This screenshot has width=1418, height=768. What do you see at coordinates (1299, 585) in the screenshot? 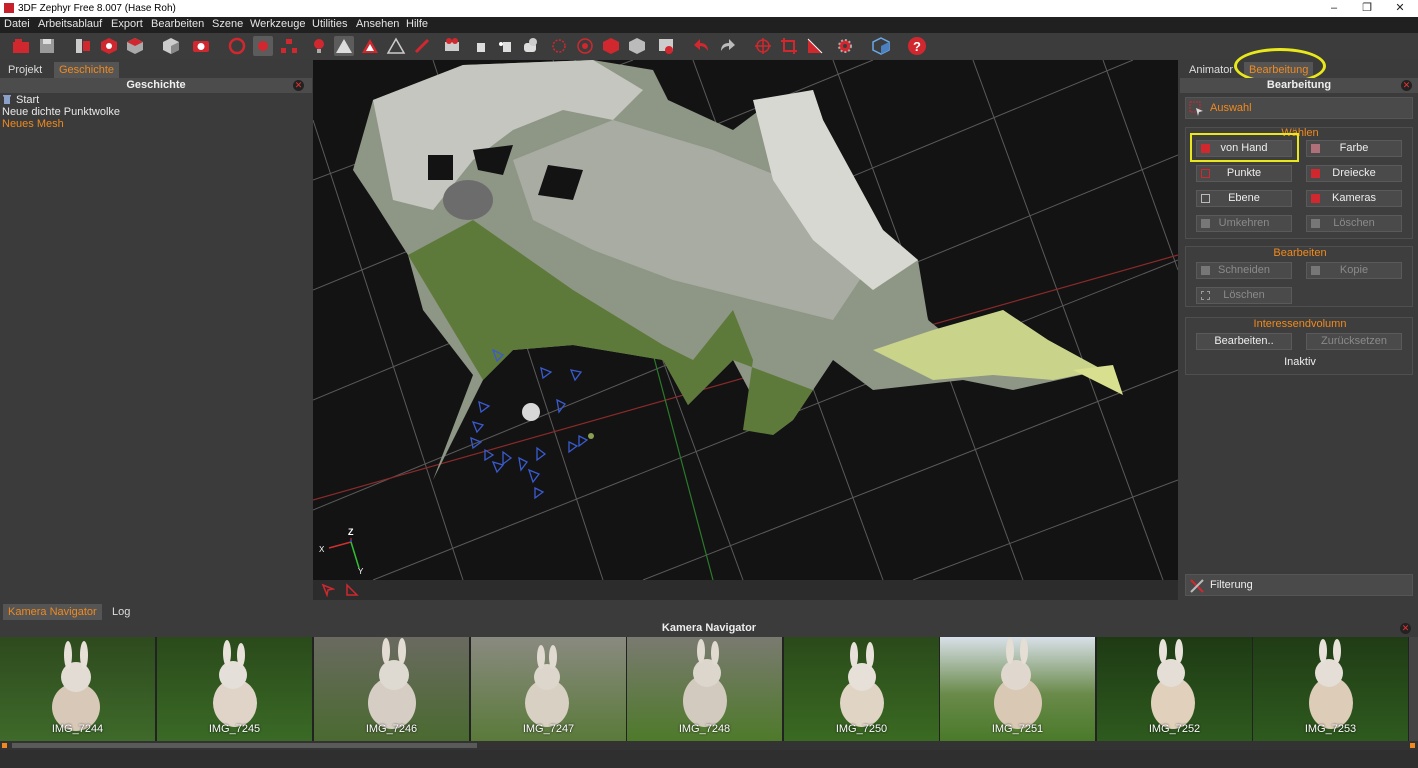
I see `filterung-section-header: Filterung` at bounding box center [1299, 585].